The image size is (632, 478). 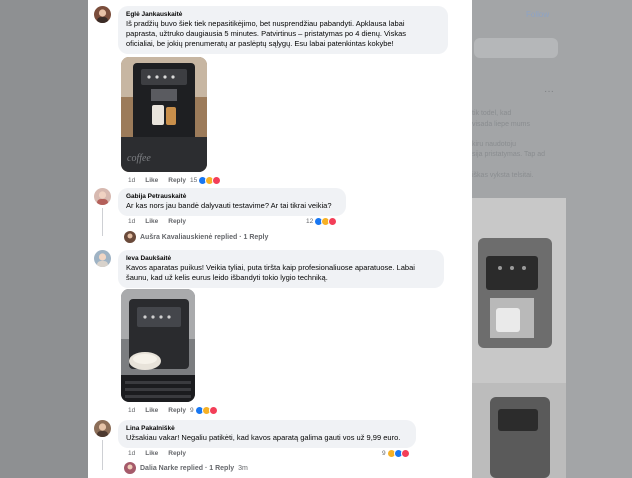 What do you see at coordinates (243, 468) in the screenshot?
I see `reply-time: 3m` at bounding box center [243, 468].